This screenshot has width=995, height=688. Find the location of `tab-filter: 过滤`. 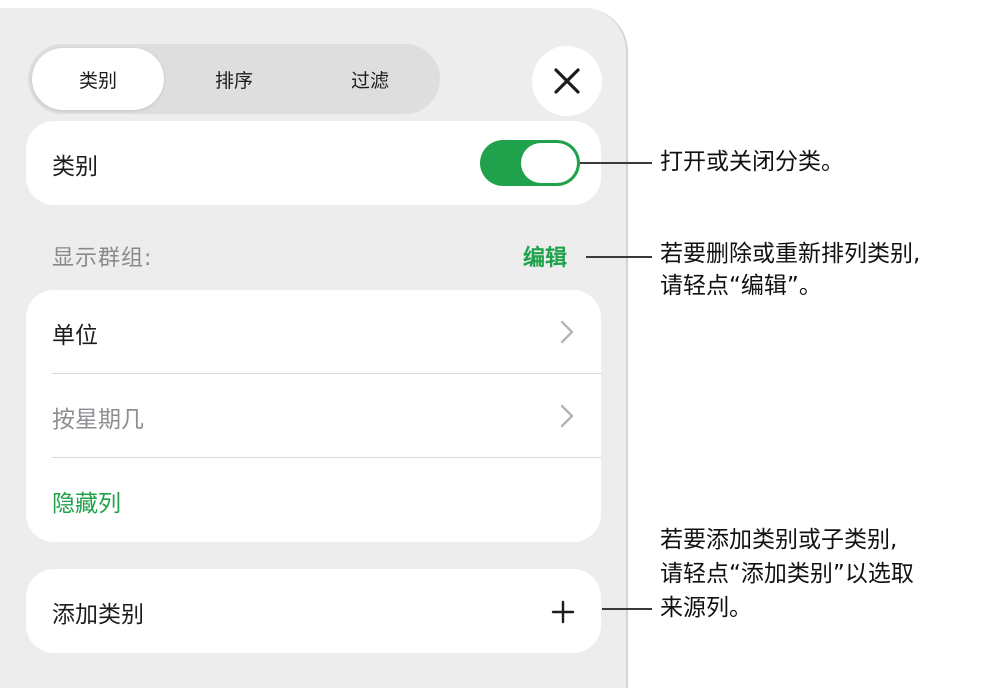

tab-filter: 过滤 is located at coordinates (370, 79).